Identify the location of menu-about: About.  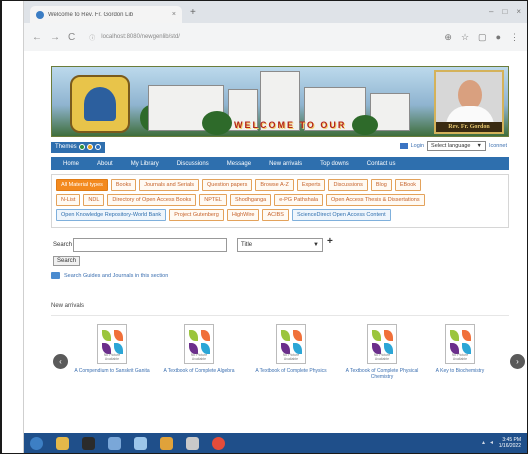
(105, 164).